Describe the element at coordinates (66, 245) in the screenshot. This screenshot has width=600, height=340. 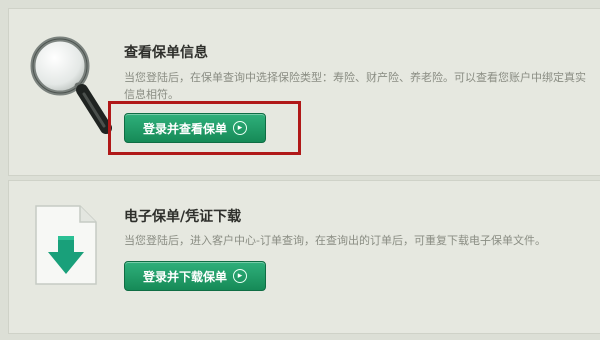
I see `download-document-icon` at that location.